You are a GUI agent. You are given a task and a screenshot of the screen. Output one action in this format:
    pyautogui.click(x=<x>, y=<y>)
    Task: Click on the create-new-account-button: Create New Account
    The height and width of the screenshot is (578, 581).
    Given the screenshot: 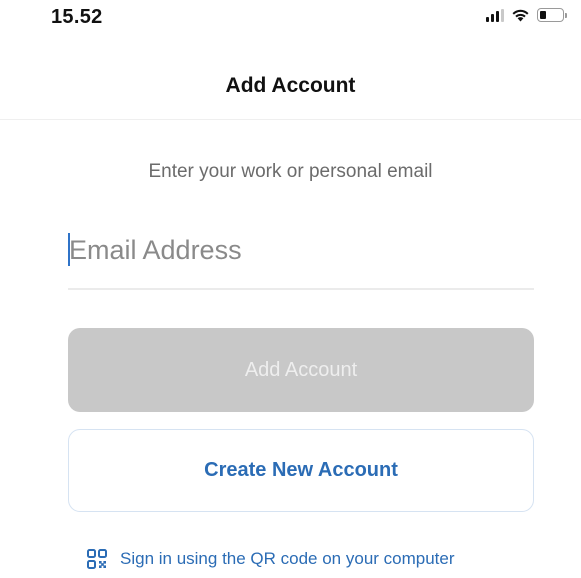 What is the action you would take?
    pyautogui.click(x=301, y=470)
    